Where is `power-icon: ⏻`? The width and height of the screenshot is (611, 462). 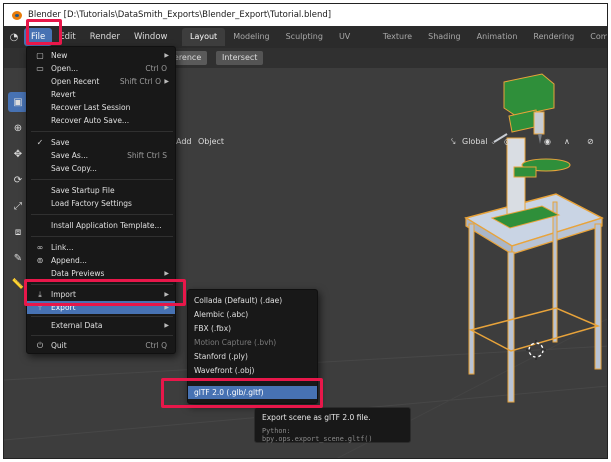
power-icon: ⏻ is located at coordinates (40, 345).